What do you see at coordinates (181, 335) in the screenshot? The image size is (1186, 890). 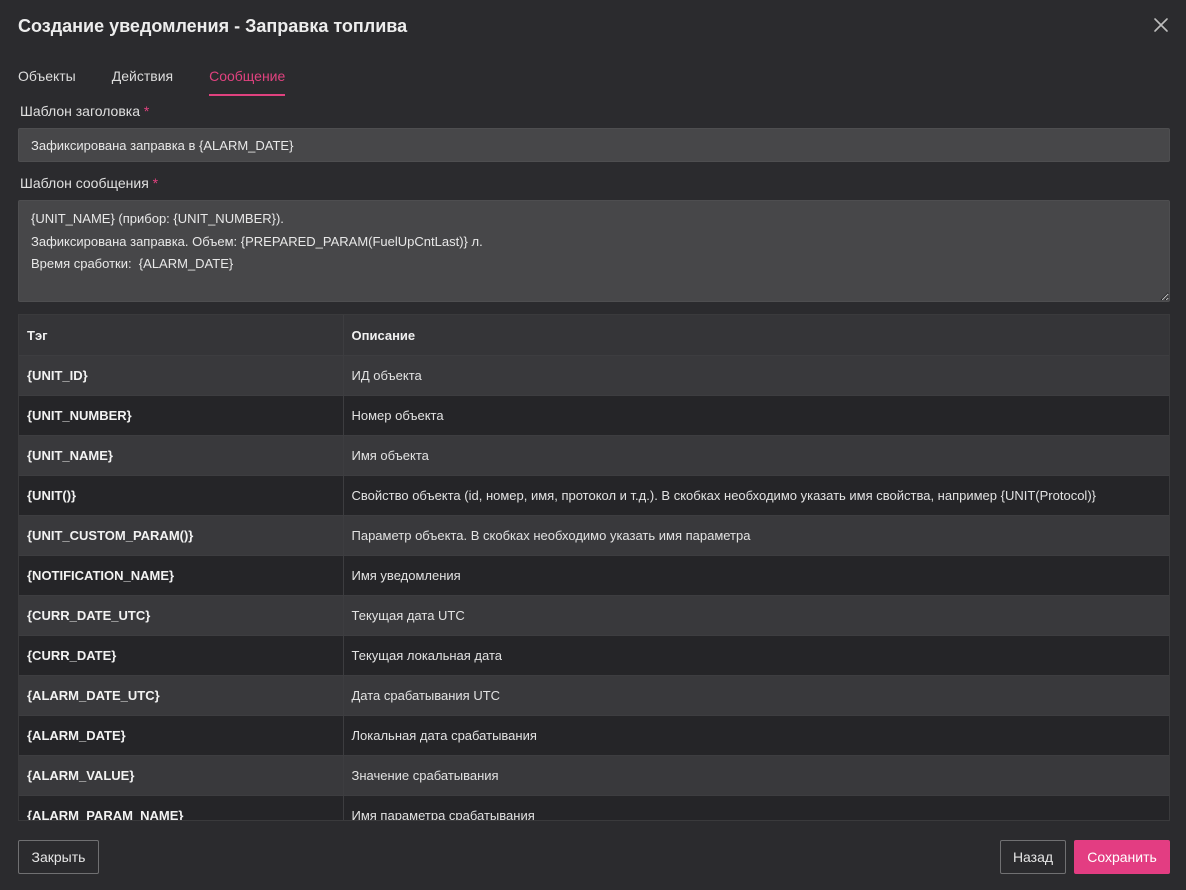 I see `column-header-tag: Тэг` at bounding box center [181, 335].